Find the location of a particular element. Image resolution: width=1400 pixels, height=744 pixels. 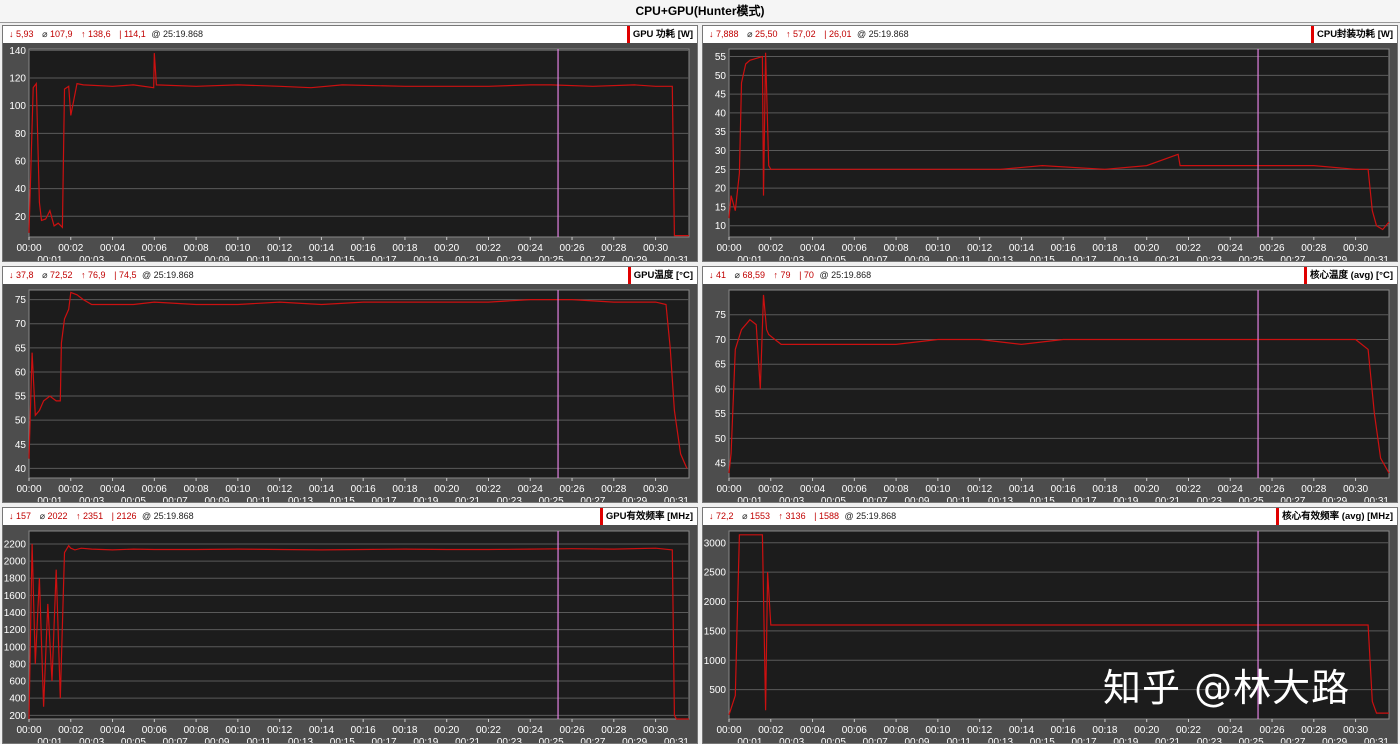

y-tick-label: 200 is located at coordinates (17, 716).